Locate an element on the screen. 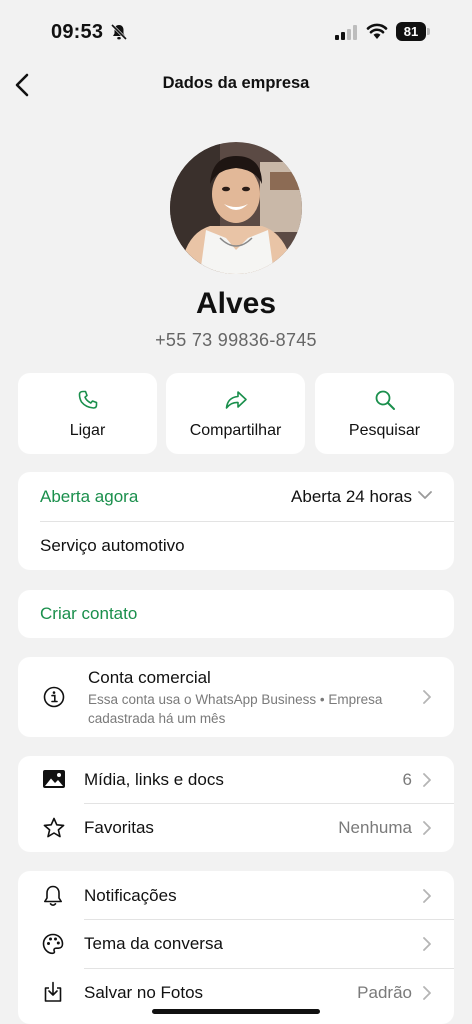  star-icon is located at coordinates (54, 827).